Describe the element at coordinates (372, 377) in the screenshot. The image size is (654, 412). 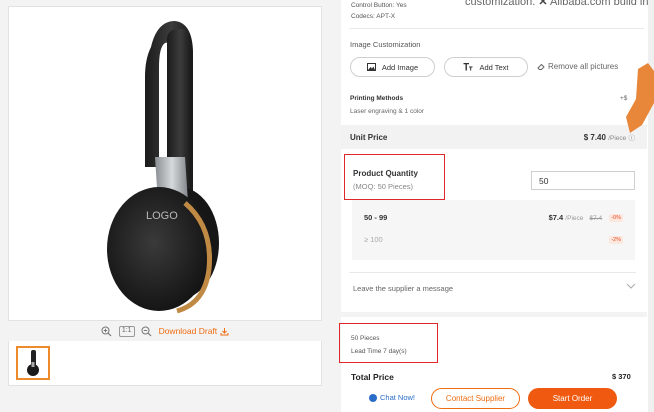
I see `total-price-label: Total Price` at that location.